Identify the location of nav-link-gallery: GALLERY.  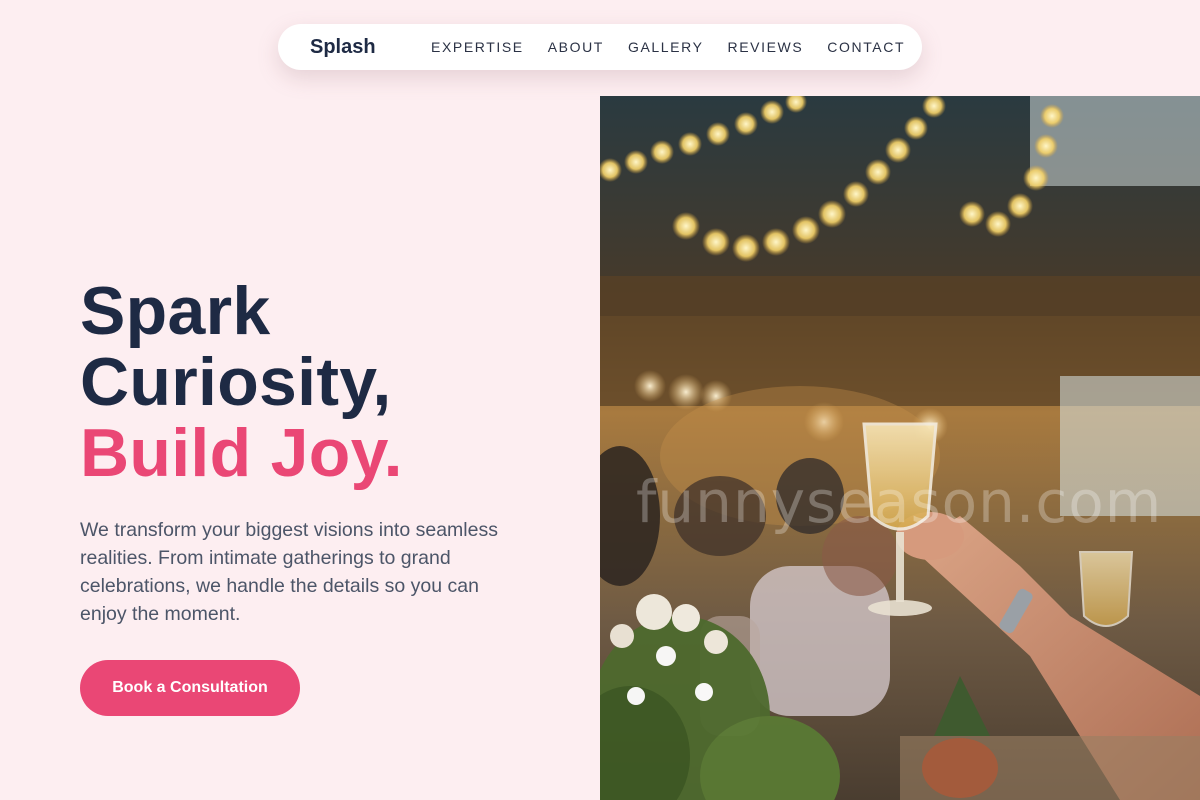
(666, 47).